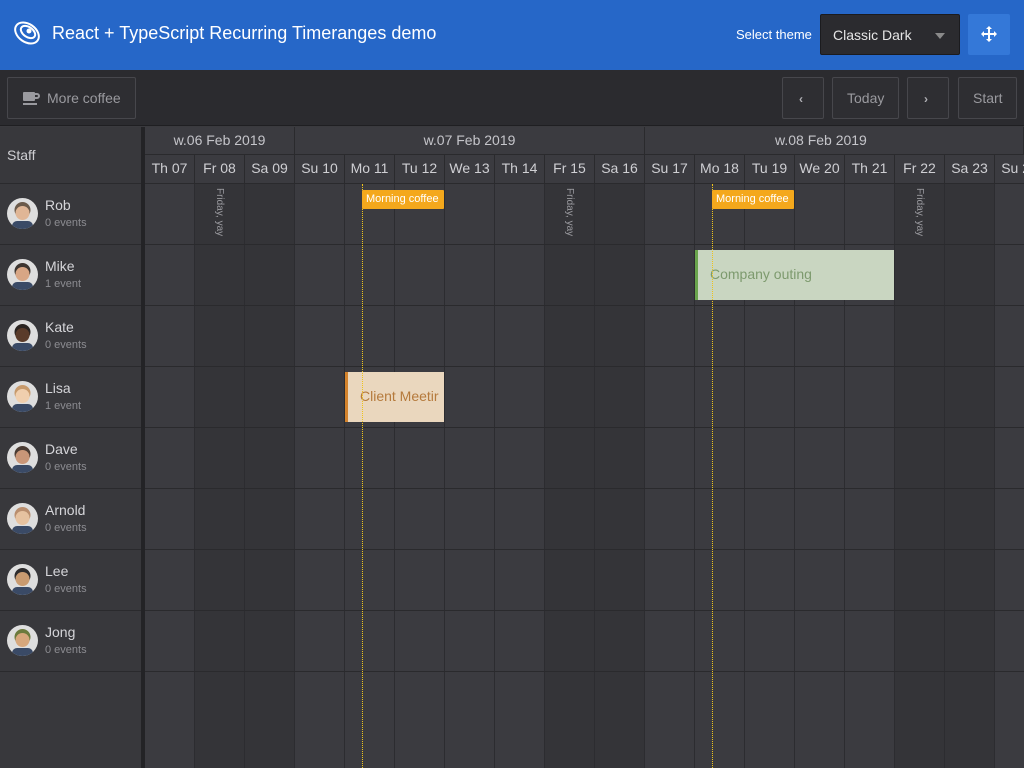 The width and height of the screenshot is (1024, 768). I want to click on day-header-cell: Sa 23, so click(970, 169).